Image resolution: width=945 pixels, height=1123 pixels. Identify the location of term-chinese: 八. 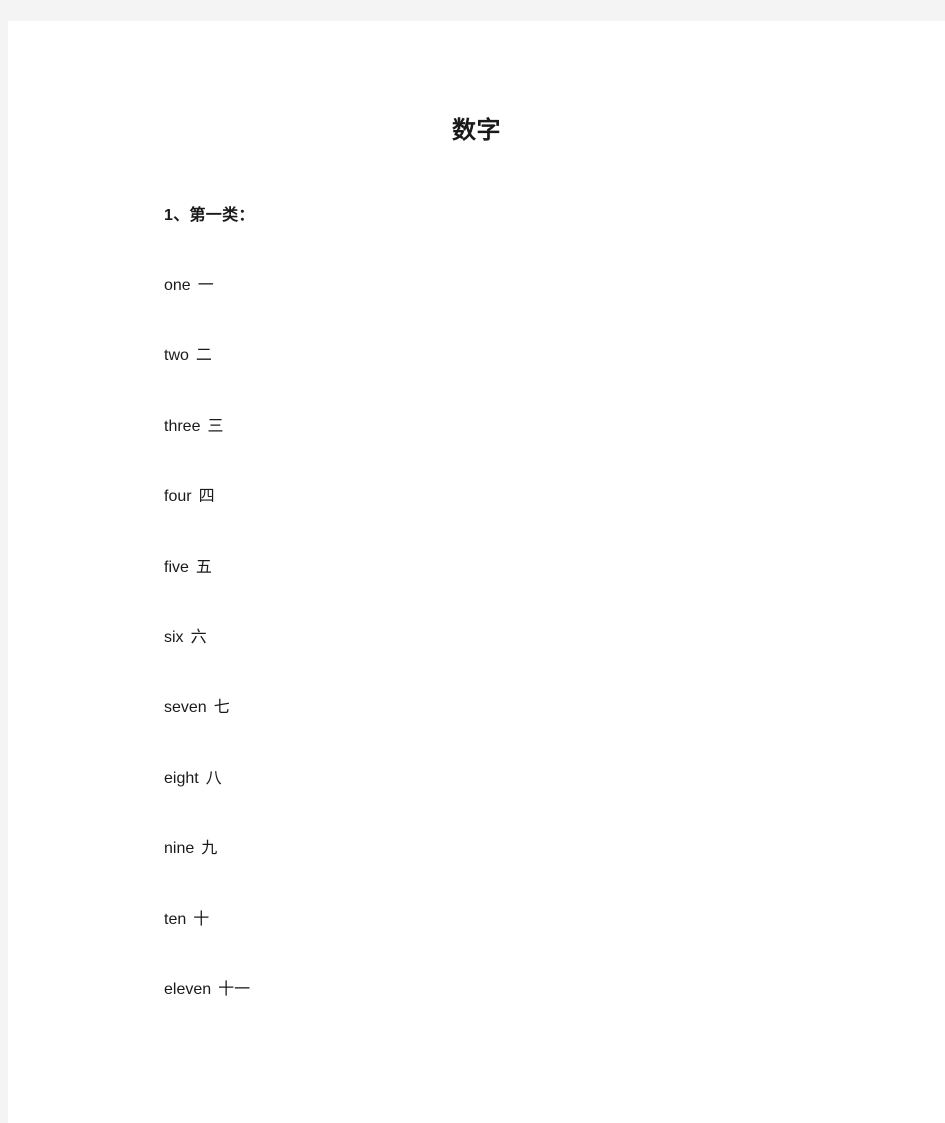
(213, 777).